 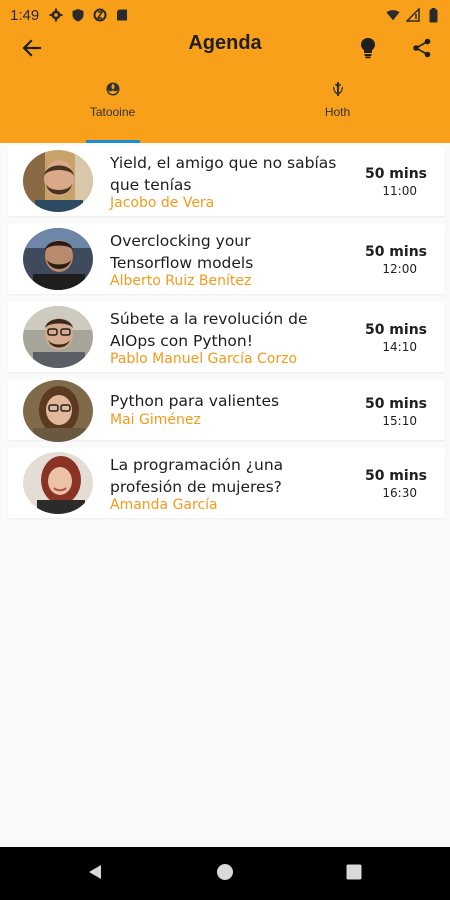 What do you see at coordinates (164, 505) in the screenshot?
I see `speaker-name: Amanda García` at bounding box center [164, 505].